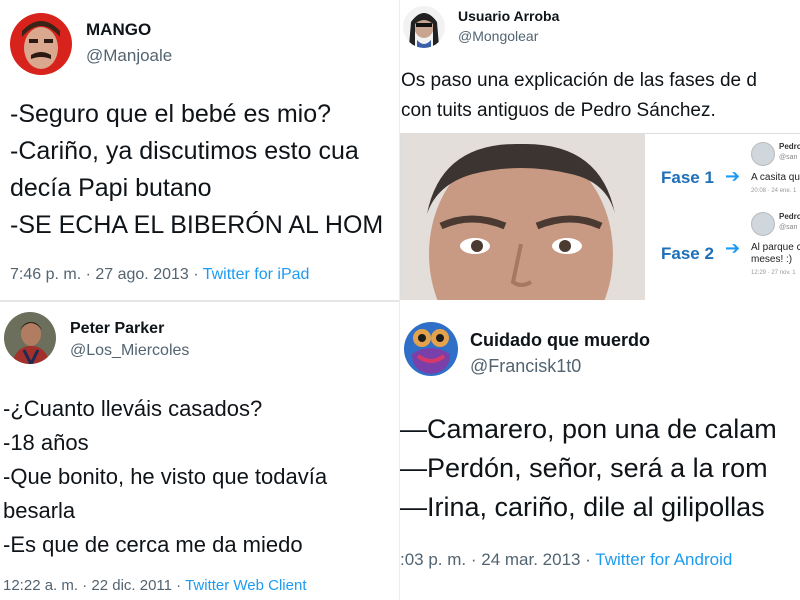  I want to click on source-link: Twitter Web Client, so click(245, 585).